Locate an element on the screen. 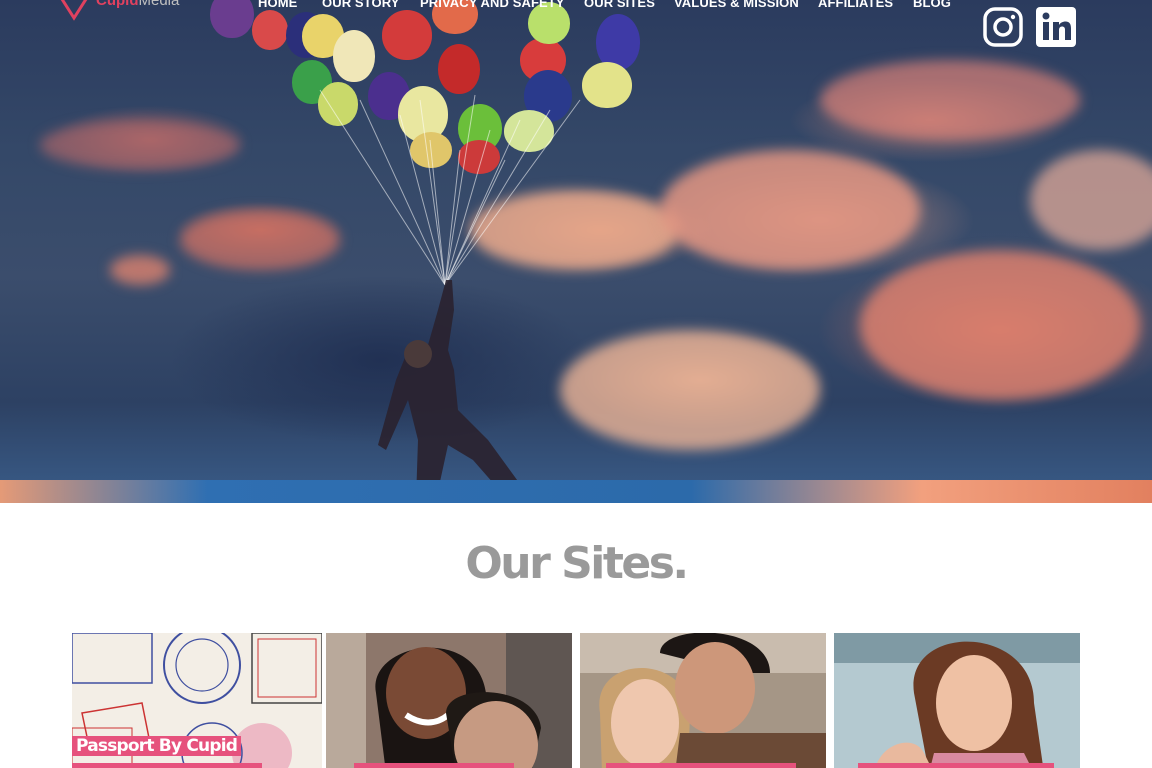 This screenshot has width=1152, height=768. nav-values-mission: VALUES & MISSION is located at coordinates (736, 5).